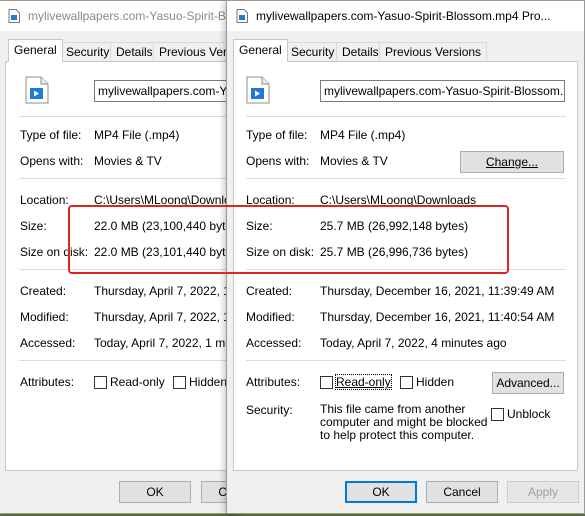  What do you see at coordinates (398, 200) in the screenshot?
I see `location-value: C:\Users\MLoong\Downloads` at bounding box center [398, 200].